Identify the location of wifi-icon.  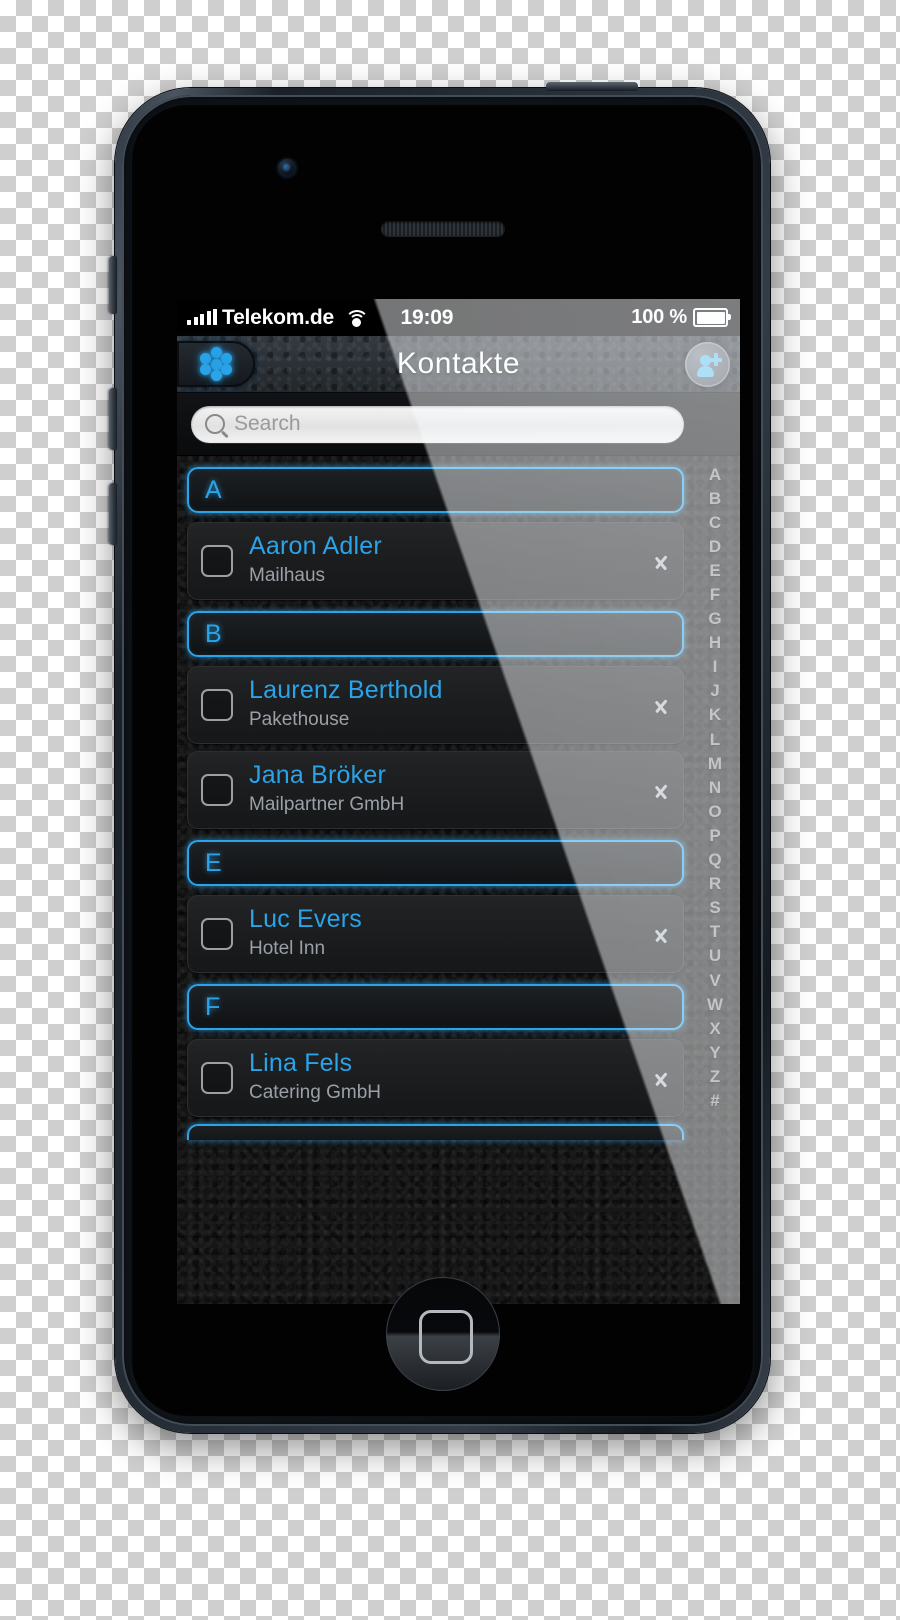
(356, 318).